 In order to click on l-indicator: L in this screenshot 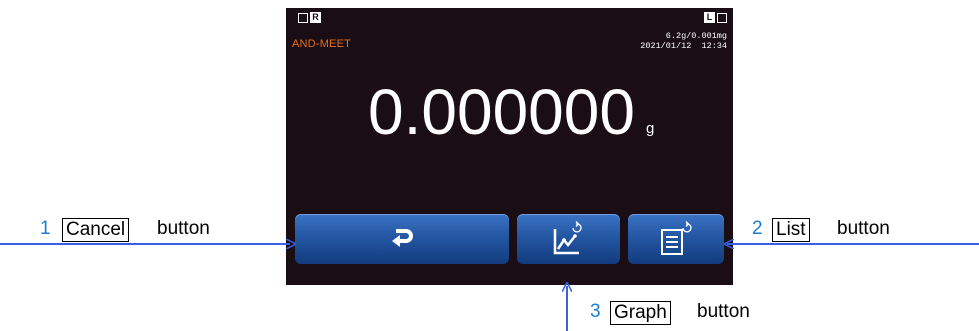, I will do `click(709, 17)`.